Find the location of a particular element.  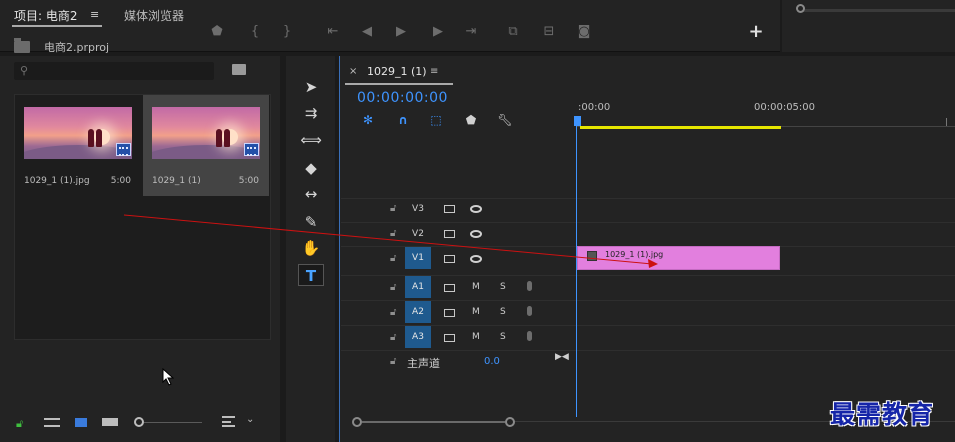

timeline-clip-label: 1029_1 (1).jpg is located at coordinates (634, 254).